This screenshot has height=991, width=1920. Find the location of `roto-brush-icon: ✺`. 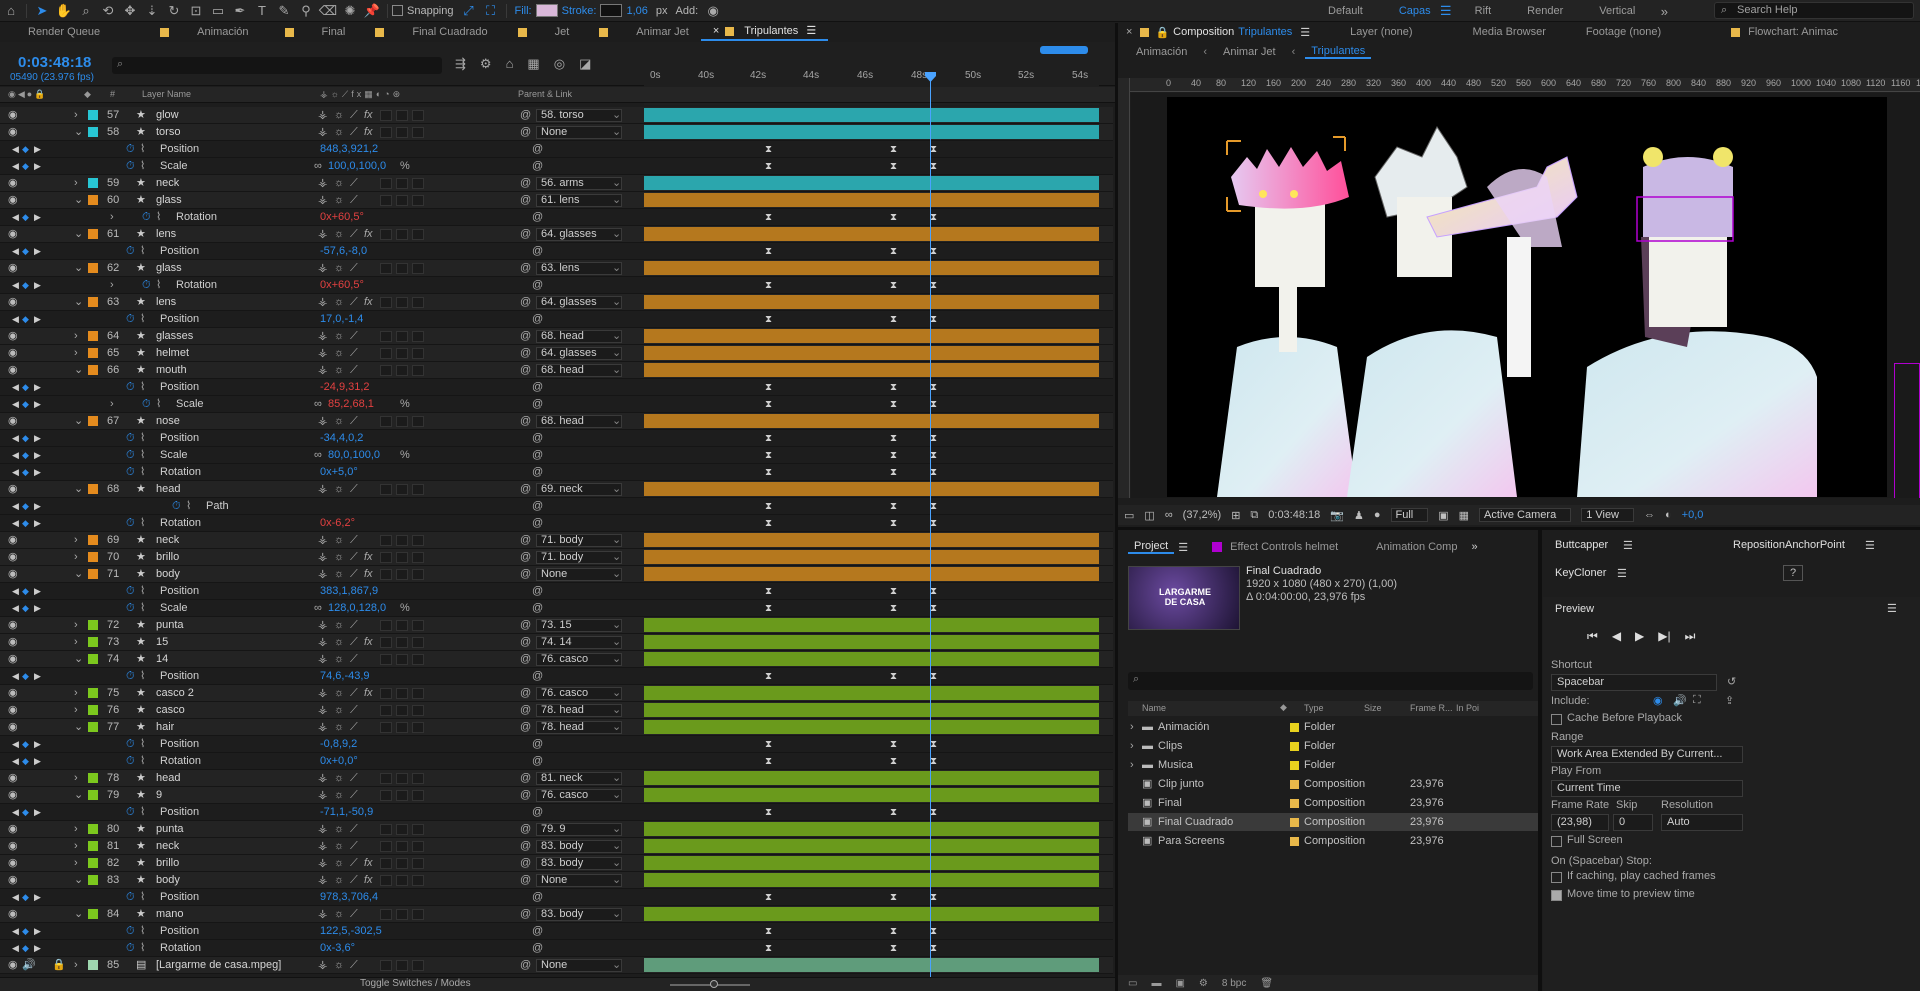

roto-brush-icon: ✺ is located at coordinates (350, 11).